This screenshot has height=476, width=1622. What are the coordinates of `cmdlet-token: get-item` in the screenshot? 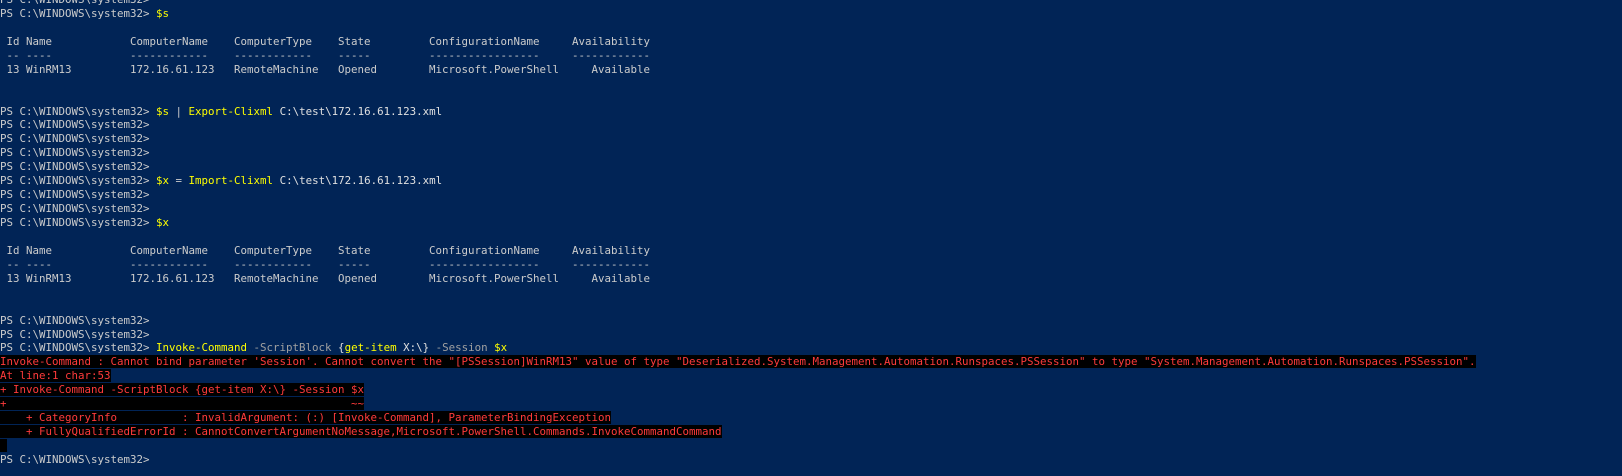 It's located at (370, 348).